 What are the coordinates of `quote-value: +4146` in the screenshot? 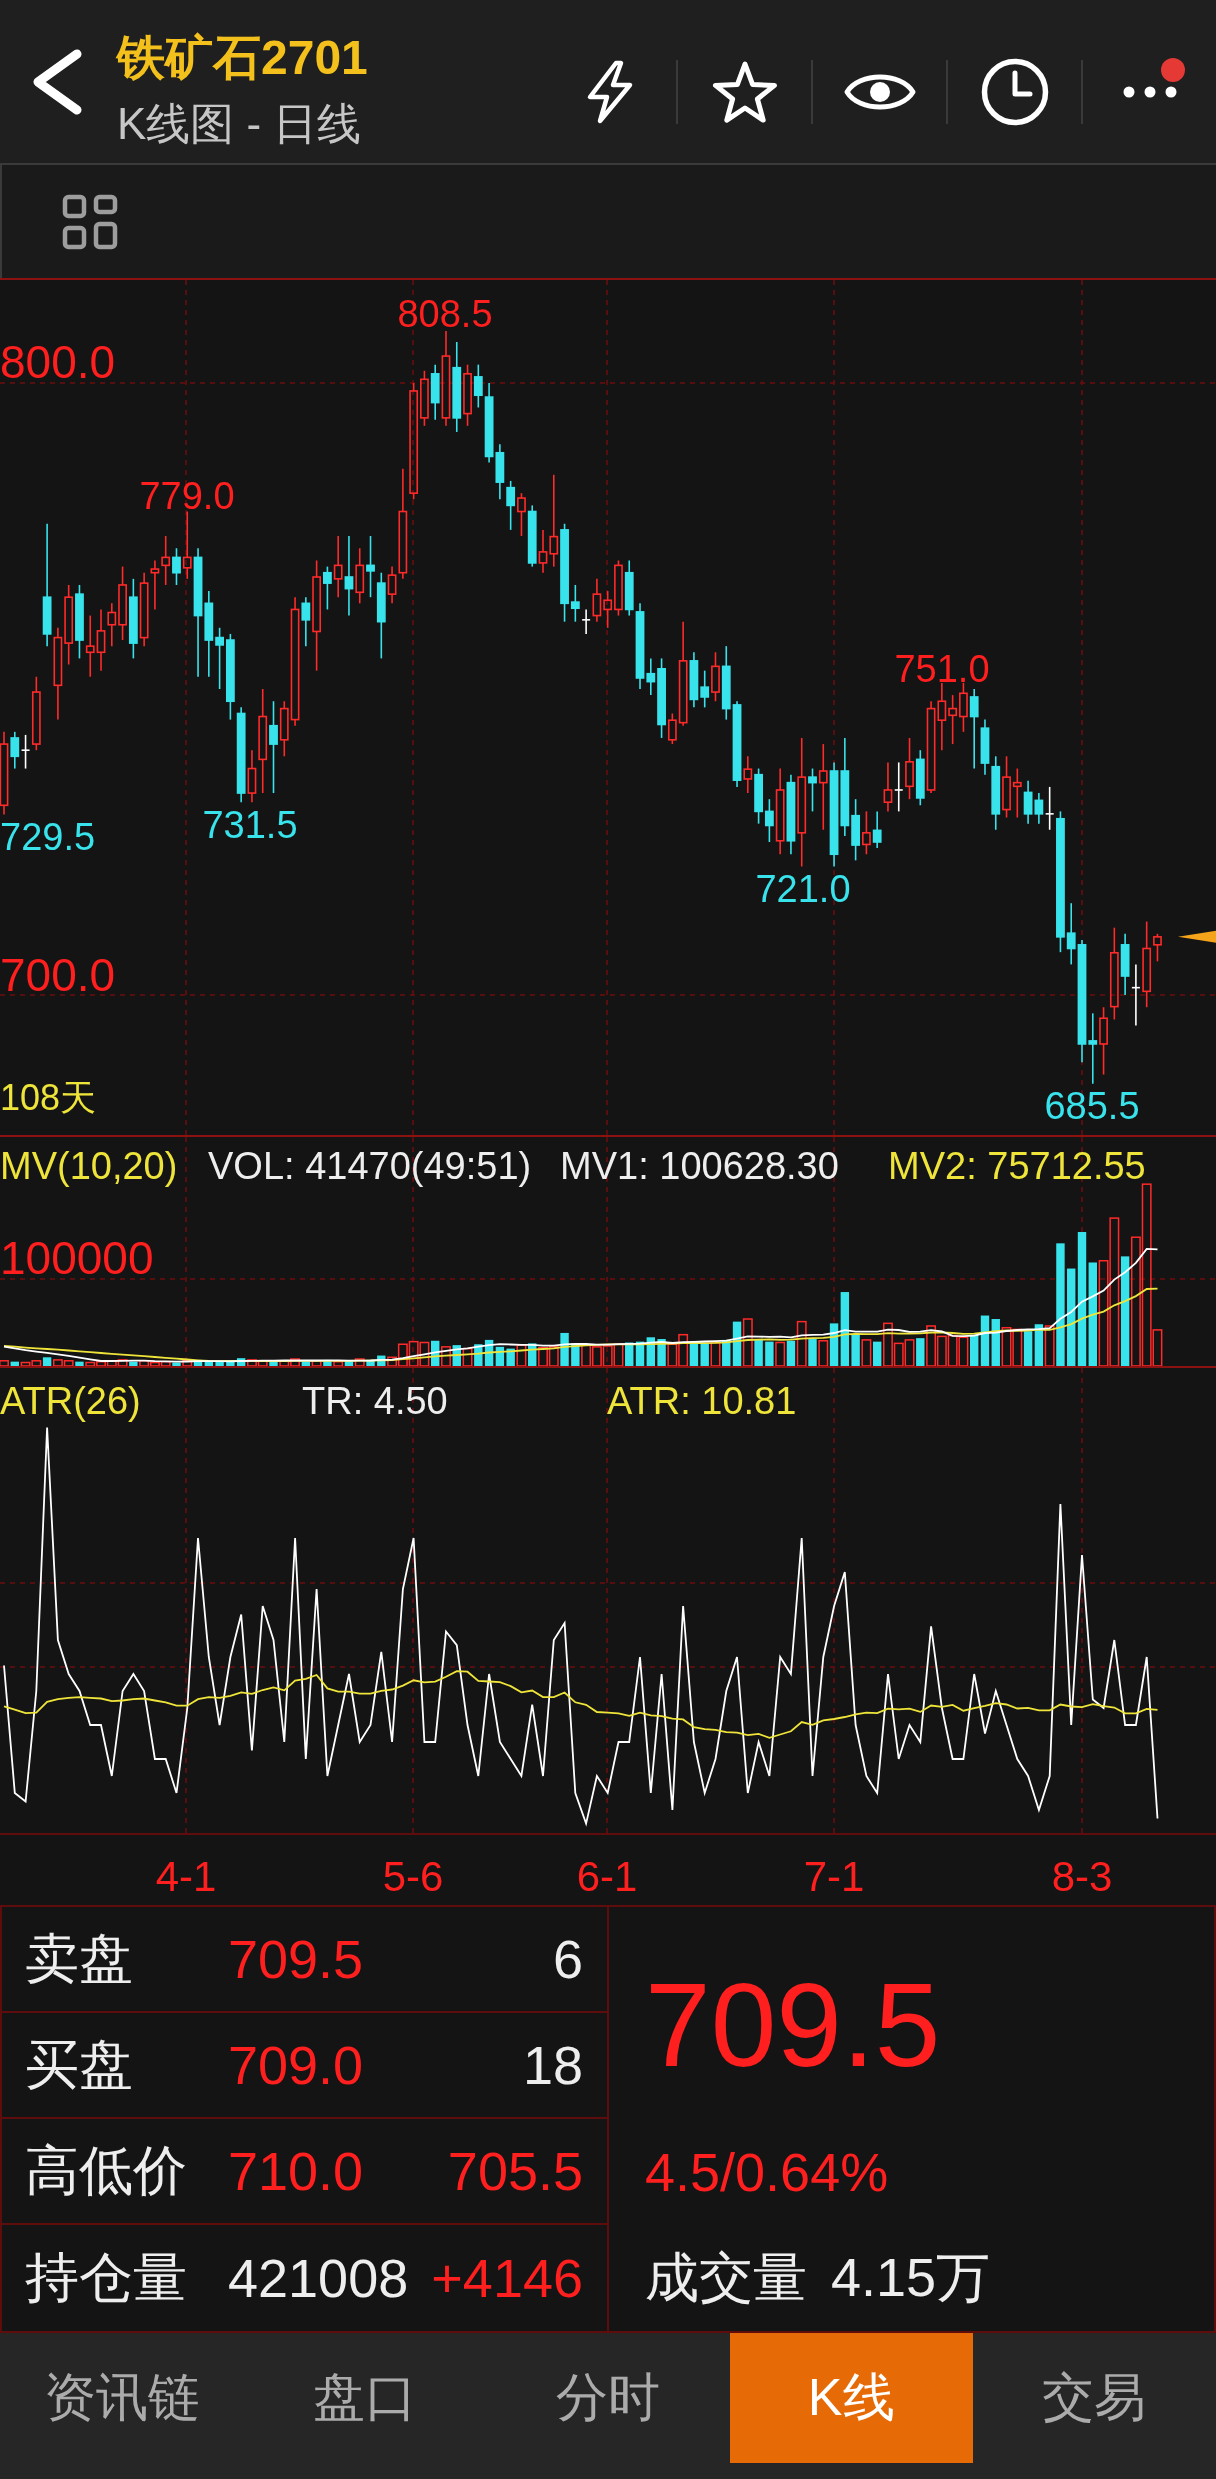 It's located at (507, 2278).